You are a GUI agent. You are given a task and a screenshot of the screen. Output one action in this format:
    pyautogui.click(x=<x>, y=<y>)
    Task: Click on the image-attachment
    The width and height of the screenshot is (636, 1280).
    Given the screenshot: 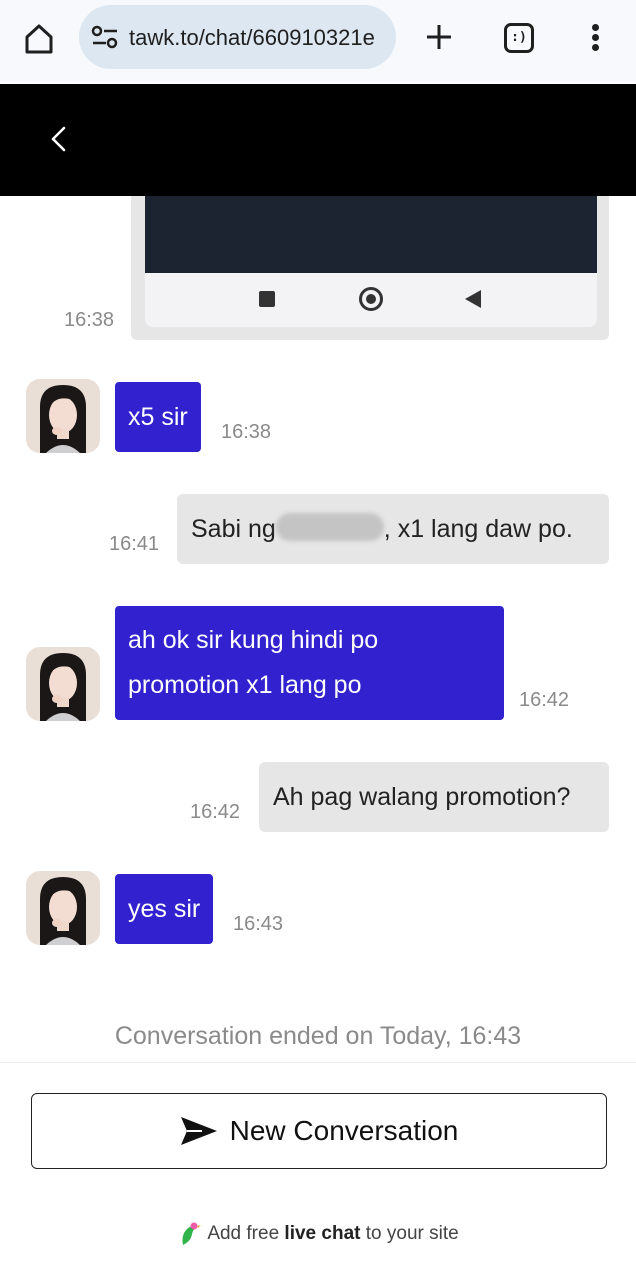 What is the action you would take?
    pyautogui.click(x=371, y=234)
    